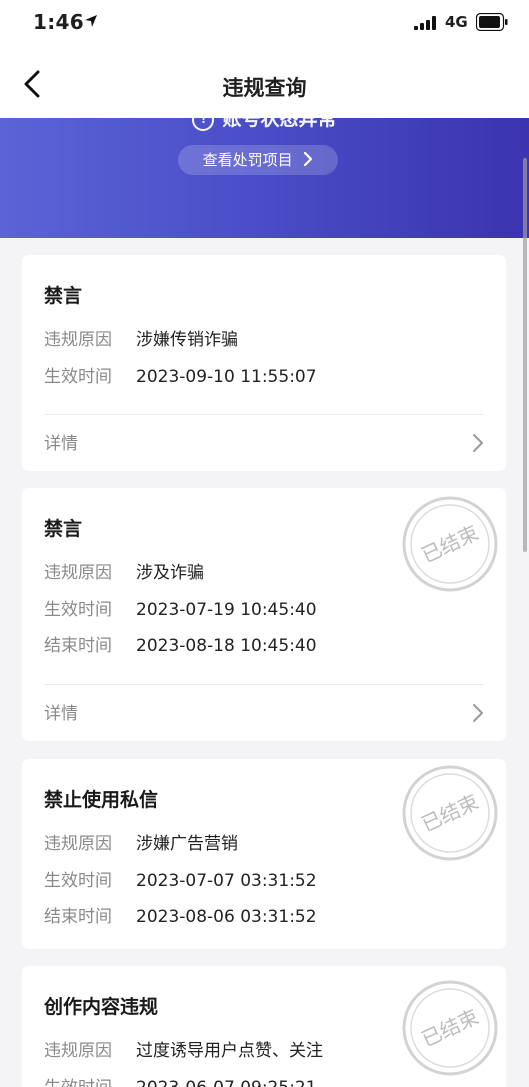 This screenshot has height=1087, width=529. I want to click on violation-reason-row: 违规原因 涉嫌广告营销, so click(141, 841).